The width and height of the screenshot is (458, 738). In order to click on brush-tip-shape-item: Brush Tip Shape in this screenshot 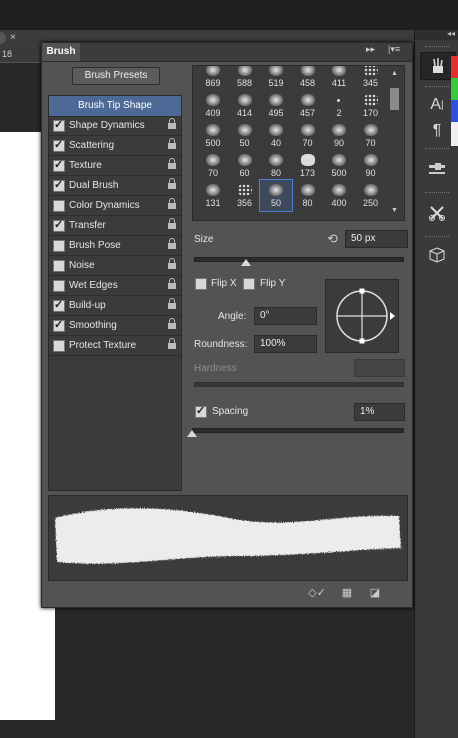, I will do `click(115, 106)`.